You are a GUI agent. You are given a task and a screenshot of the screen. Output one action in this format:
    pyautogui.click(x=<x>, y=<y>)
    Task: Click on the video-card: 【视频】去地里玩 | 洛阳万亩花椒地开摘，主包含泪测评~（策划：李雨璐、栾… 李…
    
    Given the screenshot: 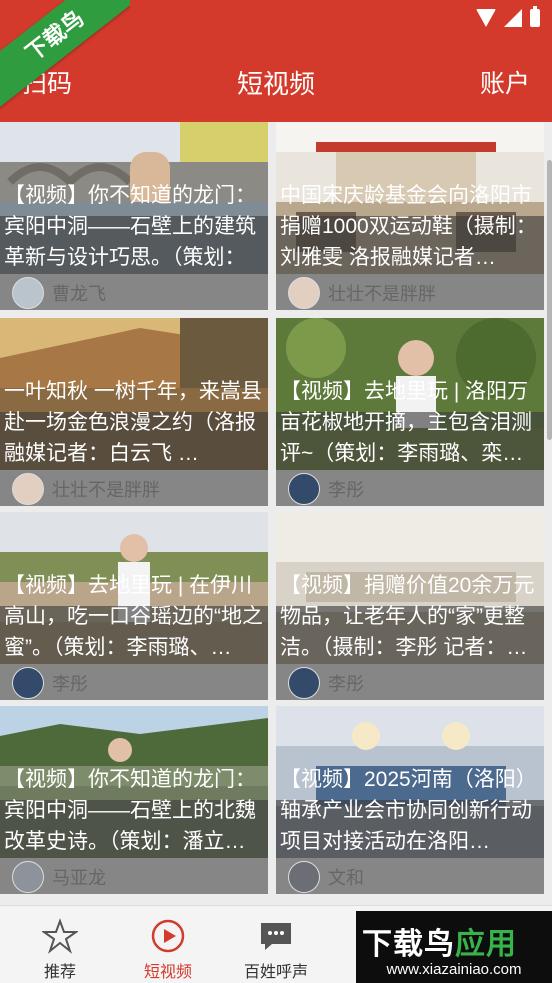 What is the action you would take?
    pyautogui.click(x=410, y=412)
    